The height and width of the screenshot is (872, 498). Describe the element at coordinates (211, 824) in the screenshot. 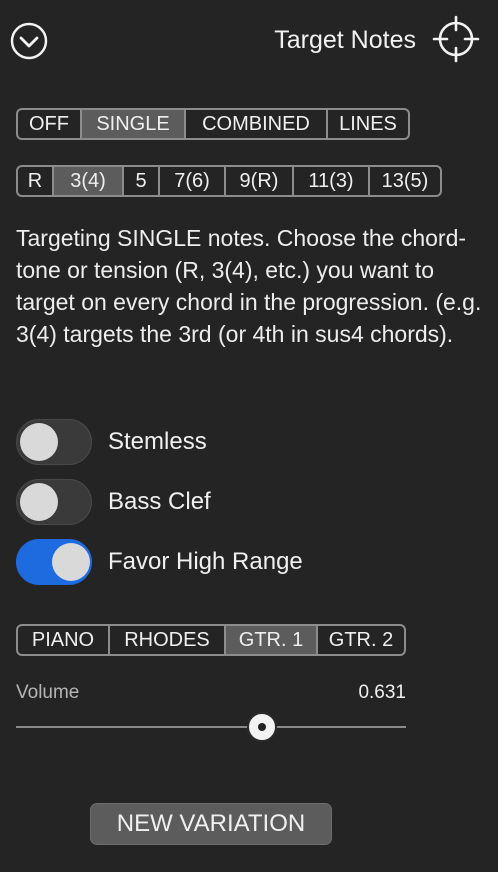

I see `new-variation-button: NEW VARIATION` at that location.